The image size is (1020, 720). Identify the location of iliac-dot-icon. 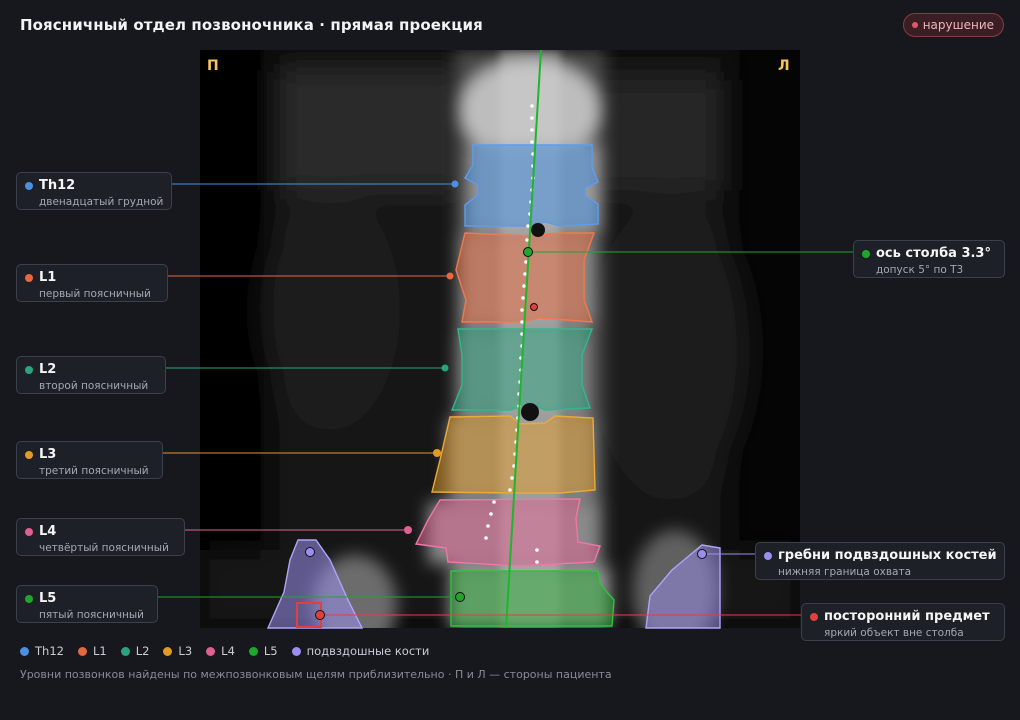
(768, 555).